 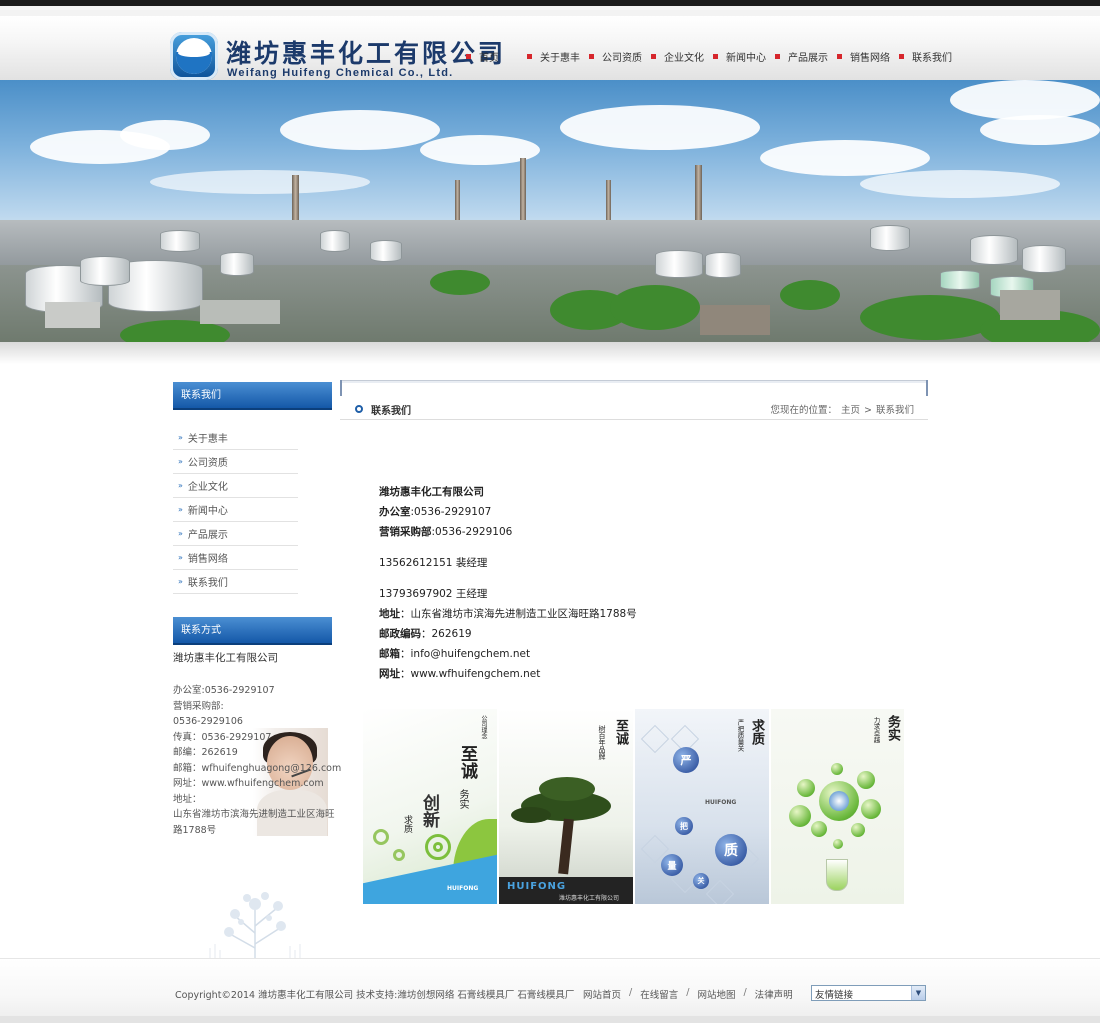 What do you see at coordinates (254, 814) in the screenshot?
I see `sidebar-contact-line: 山东省潍坊市滨海先进制造工业区海旺` at bounding box center [254, 814].